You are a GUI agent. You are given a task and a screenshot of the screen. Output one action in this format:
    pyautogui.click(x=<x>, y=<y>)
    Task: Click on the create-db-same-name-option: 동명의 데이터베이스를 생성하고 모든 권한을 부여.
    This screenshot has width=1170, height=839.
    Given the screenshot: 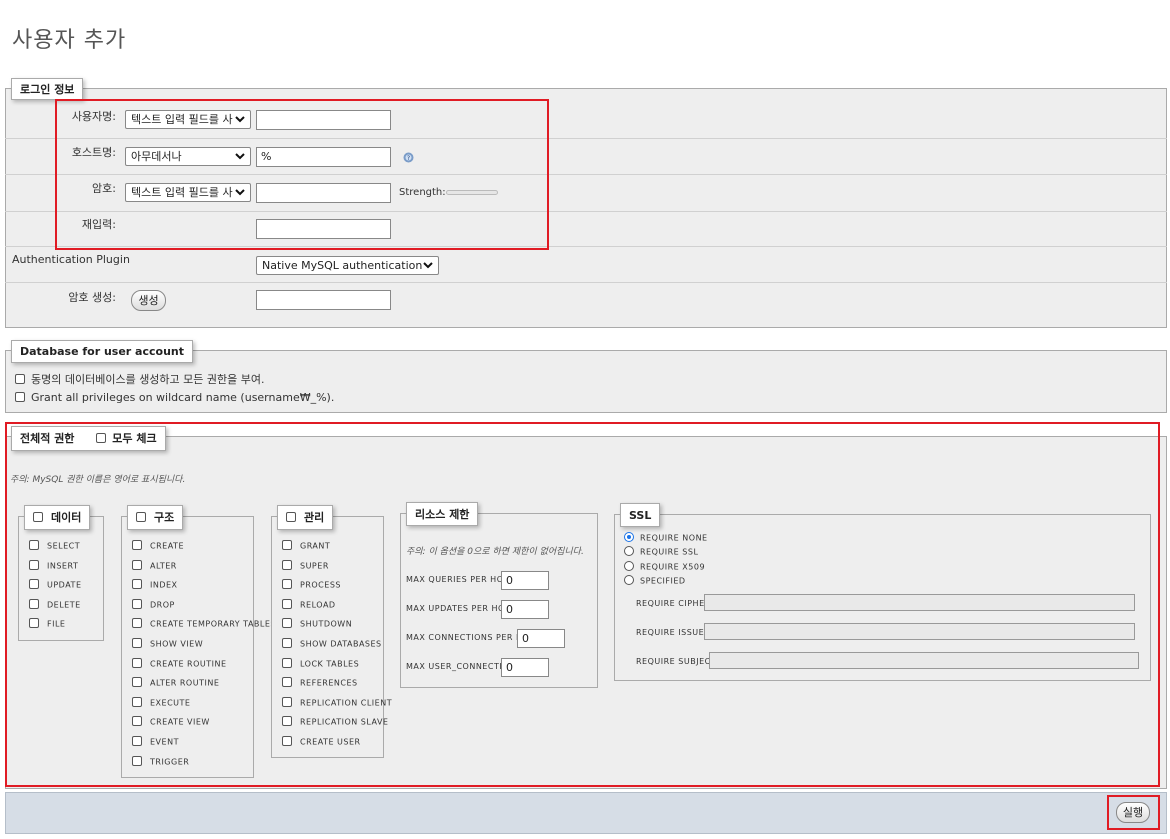 What is the action you would take?
    pyautogui.click(x=140, y=379)
    